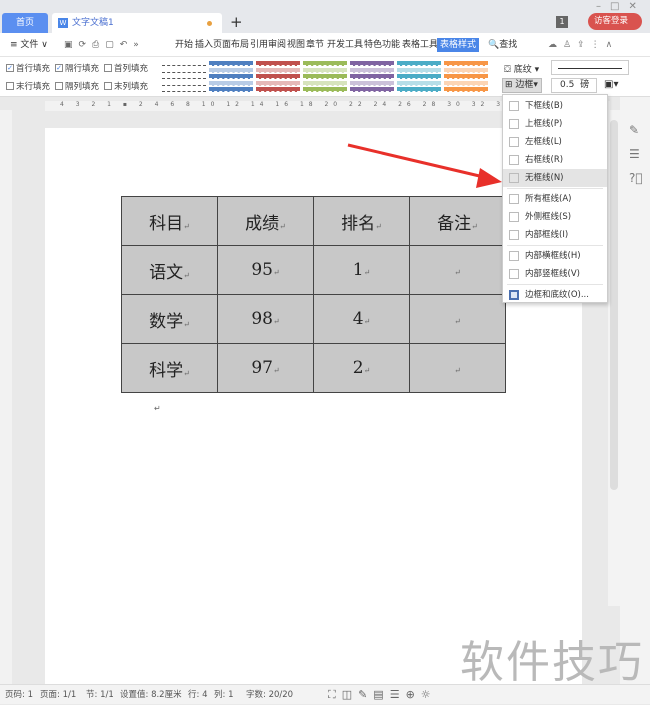  I want to click on table-cell: 科学↵, so click(169, 368).